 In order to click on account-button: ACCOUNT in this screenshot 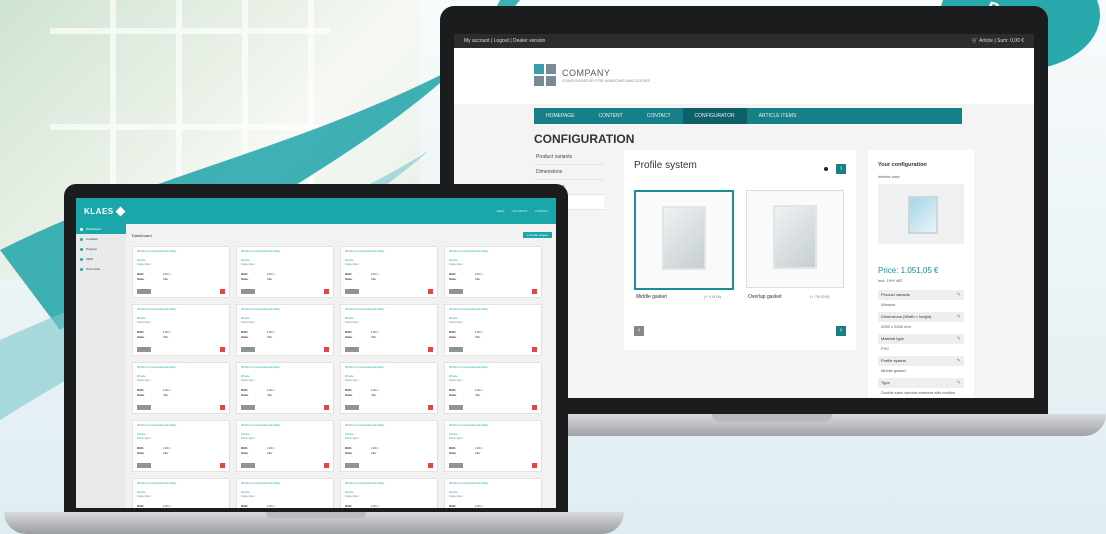, I will do `click(519, 211)`.